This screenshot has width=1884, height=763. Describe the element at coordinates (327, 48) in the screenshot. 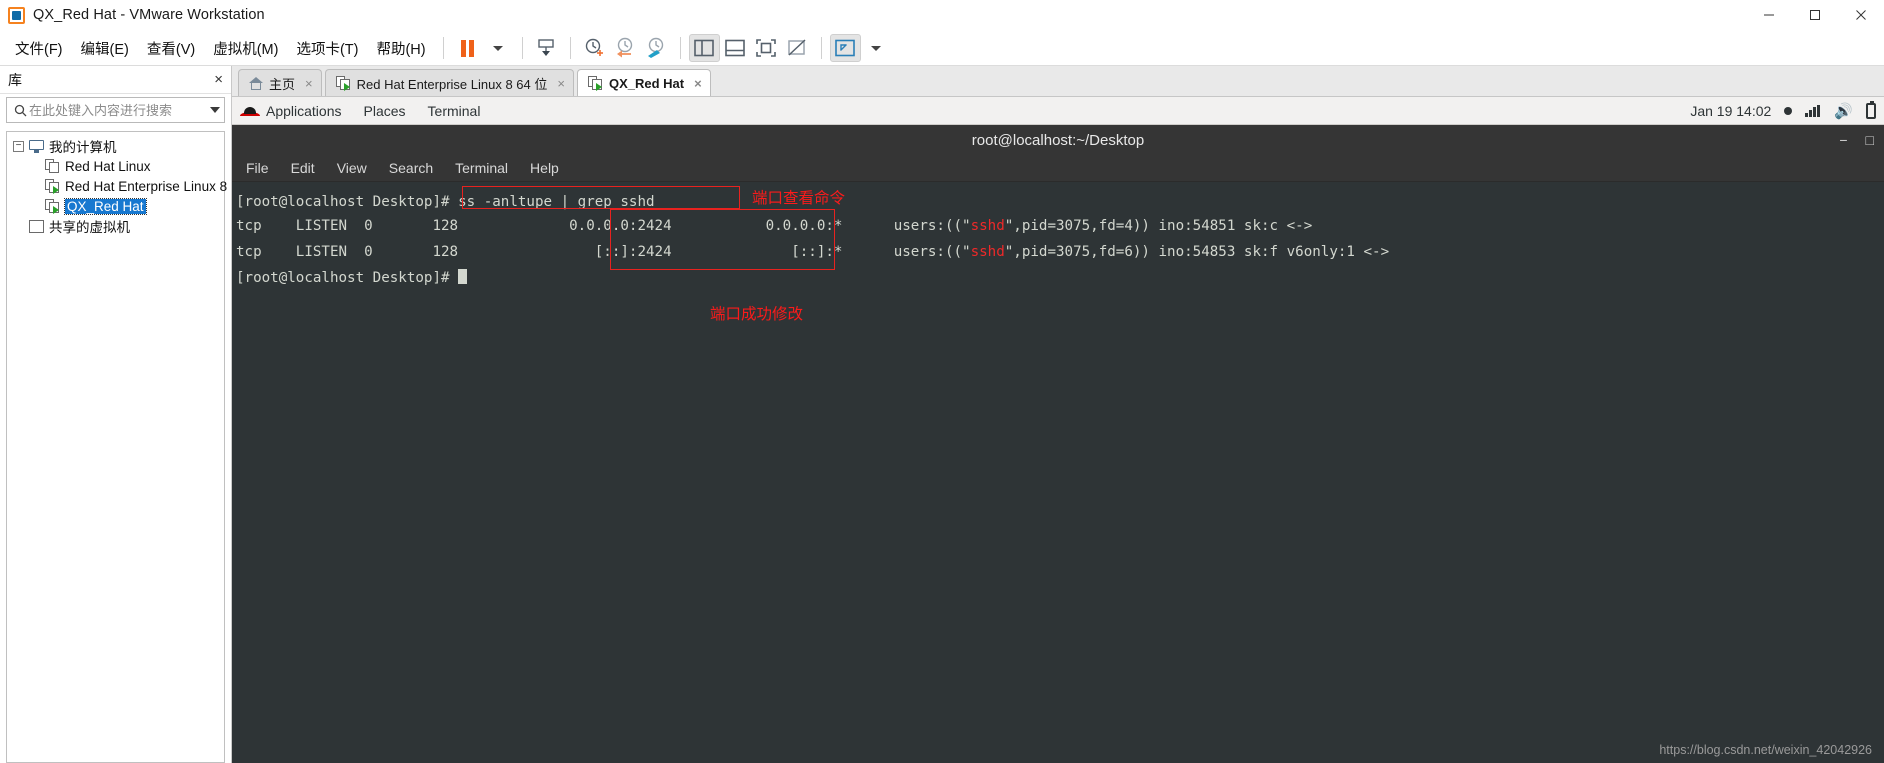

I see `menu-tabs: 选项卡(T)` at that location.